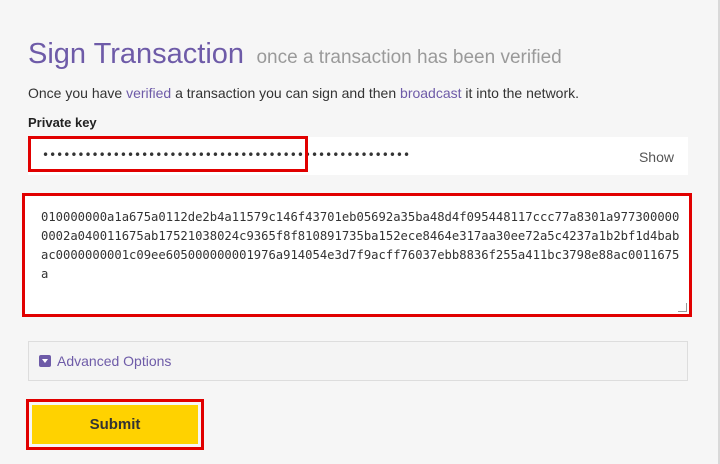 This screenshot has height=464, width=720. I want to click on submit-highlight: Submit, so click(115, 424).